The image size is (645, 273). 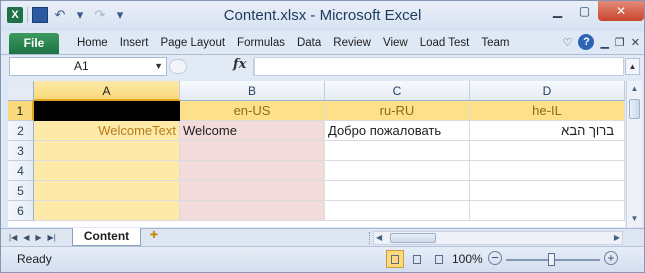 What do you see at coordinates (26, 238) in the screenshot?
I see `prev-sheet-icon: ◀` at bounding box center [26, 238].